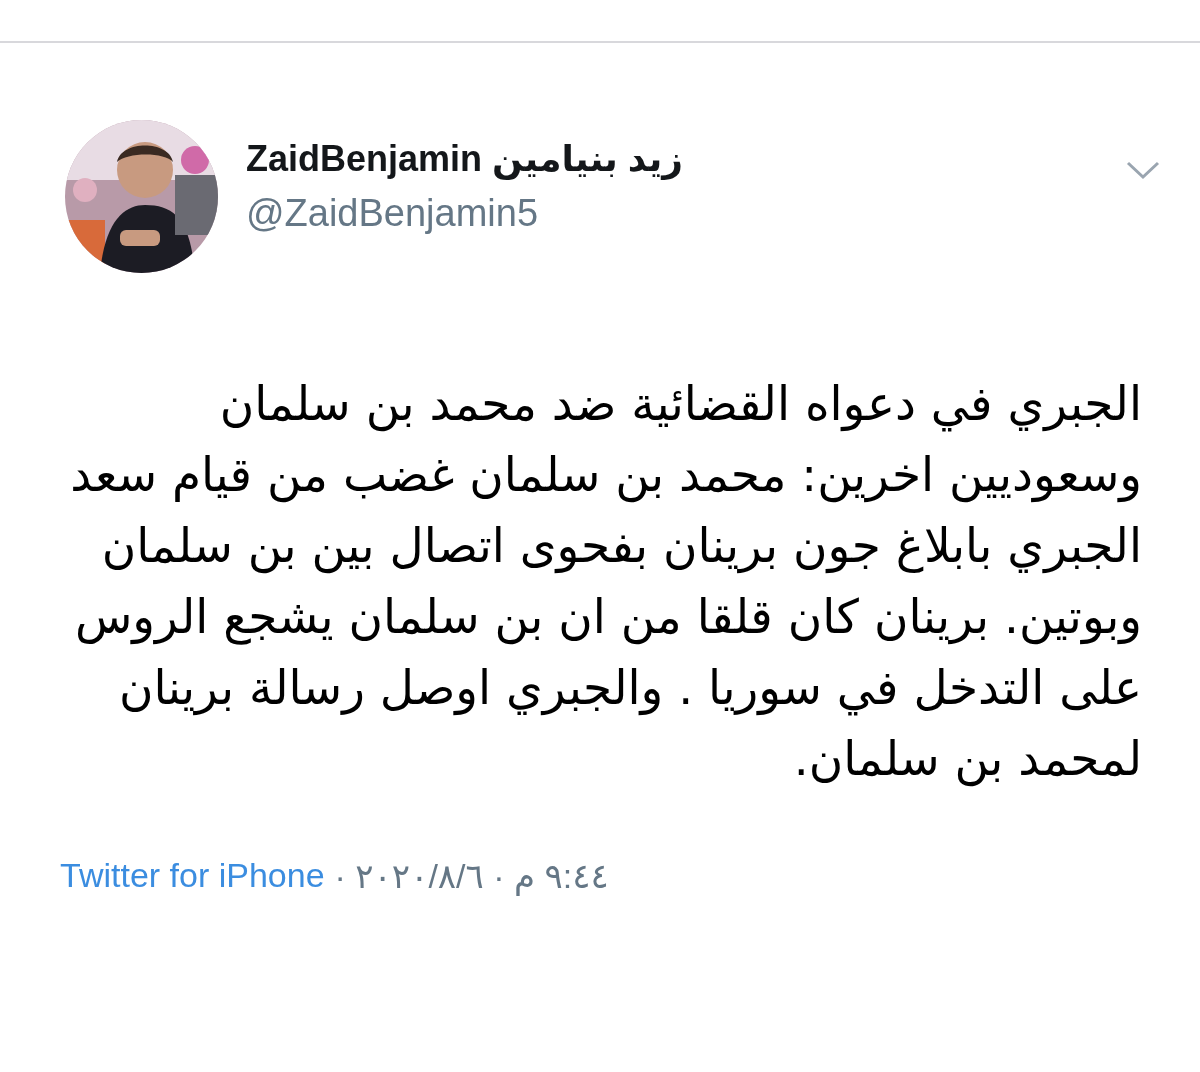  What do you see at coordinates (672, 213) in the screenshot?
I see `author-handle: @ZaidBenjamin5` at bounding box center [672, 213].